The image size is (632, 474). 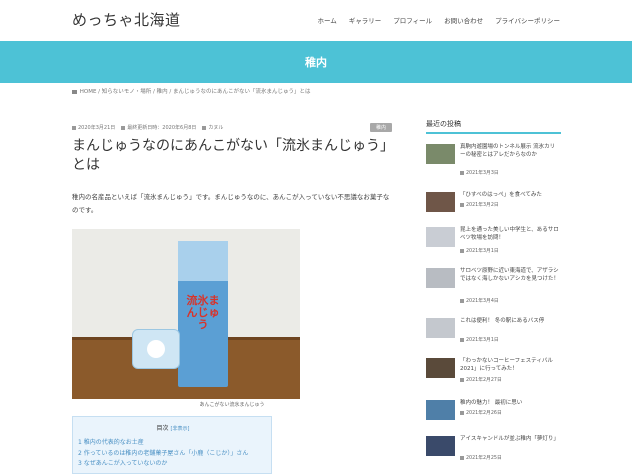 What do you see at coordinates (510, 234) in the screenshot?
I see `recent-post-title: 昆上を通った美しい中学生と、あるサロベツ牧場を訪問！` at bounding box center [510, 234].